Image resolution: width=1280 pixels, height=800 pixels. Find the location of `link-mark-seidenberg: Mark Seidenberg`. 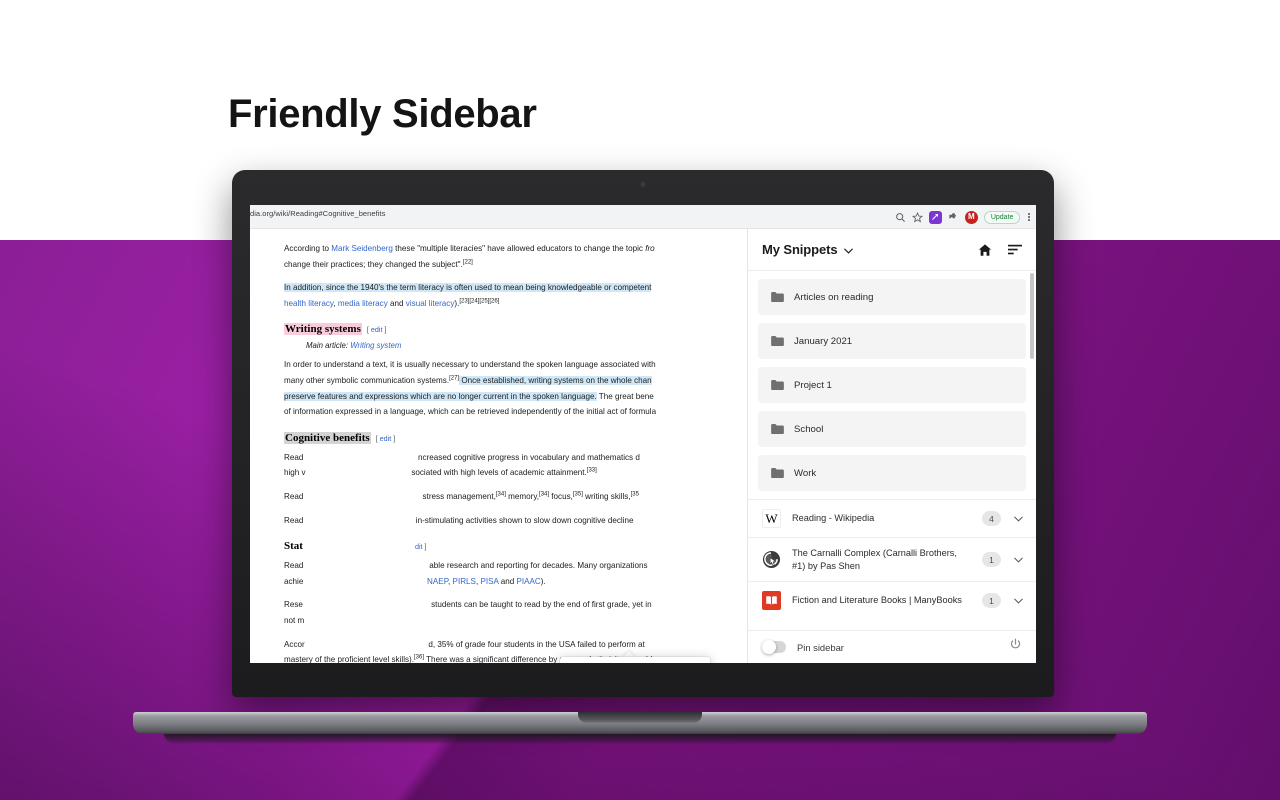

link-mark-seidenberg: Mark Seidenberg is located at coordinates (362, 248).